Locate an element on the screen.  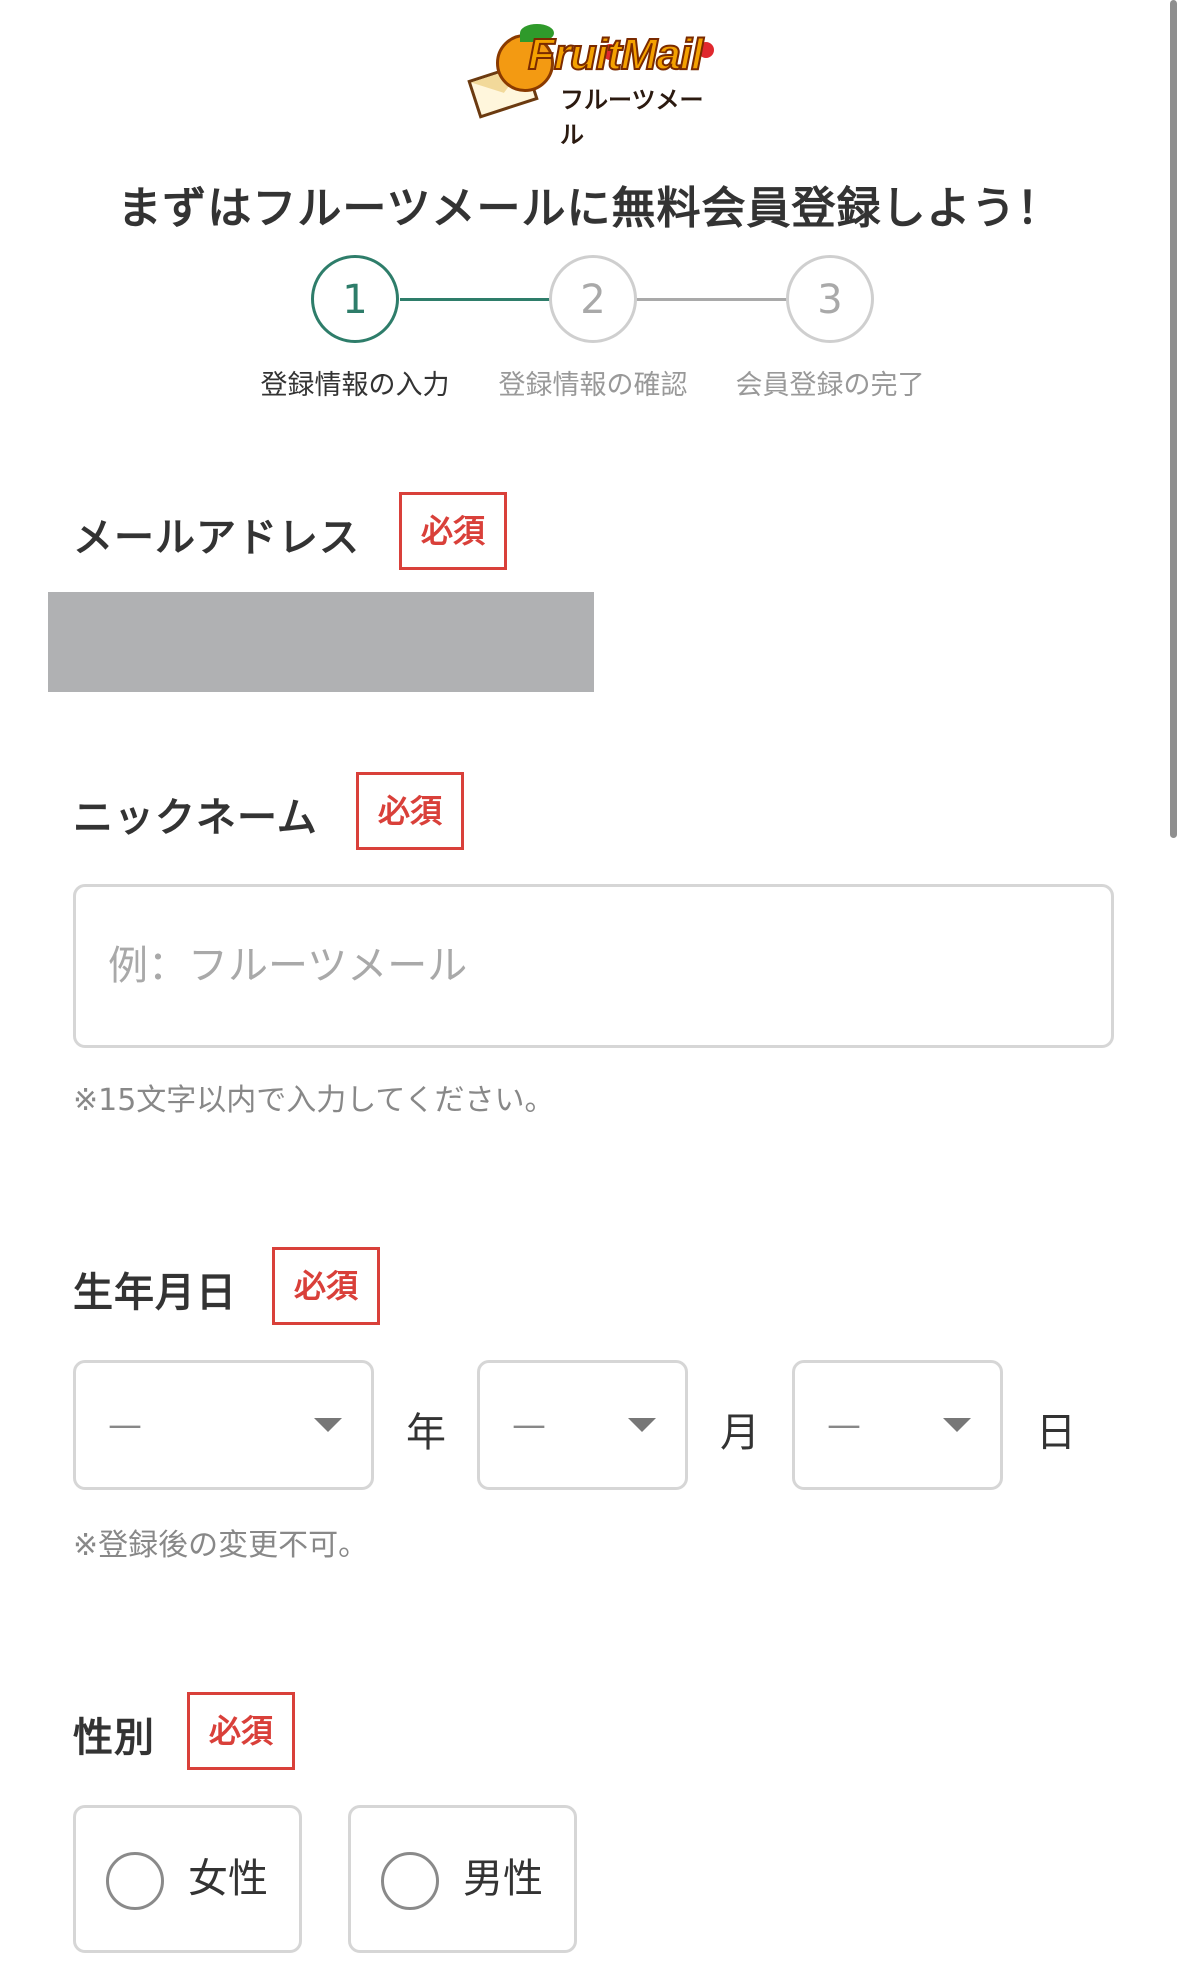
nickname-label: ニックネーム is located at coordinates (195, 818).